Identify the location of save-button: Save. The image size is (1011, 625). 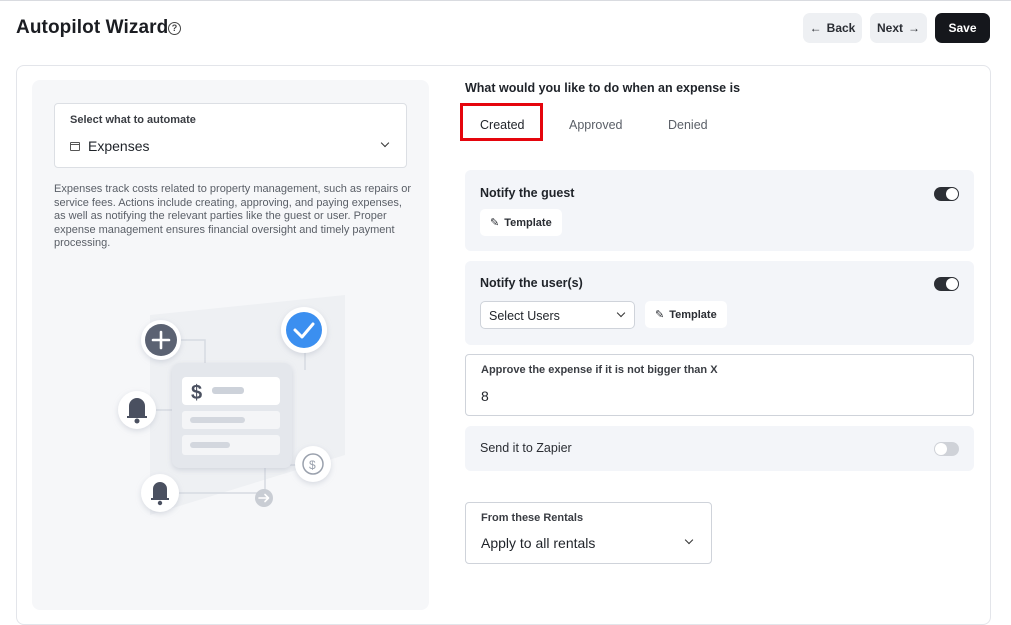
(962, 28).